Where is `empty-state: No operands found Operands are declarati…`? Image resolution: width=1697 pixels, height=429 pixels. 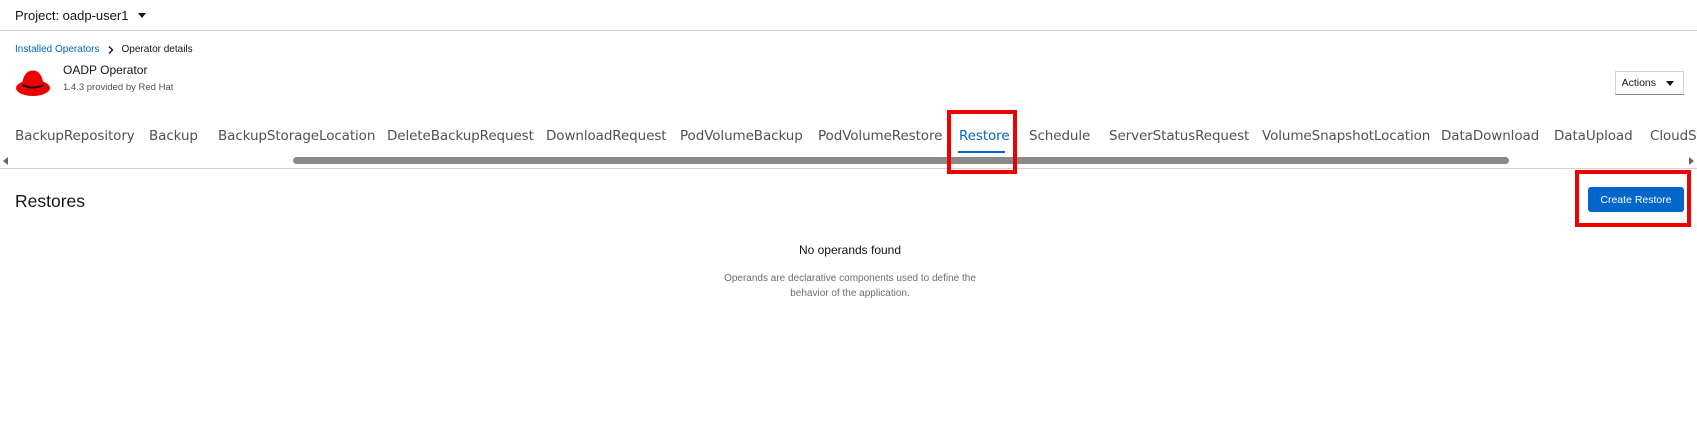
empty-state: No operands found Operands are declarati… is located at coordinates (850, 272).